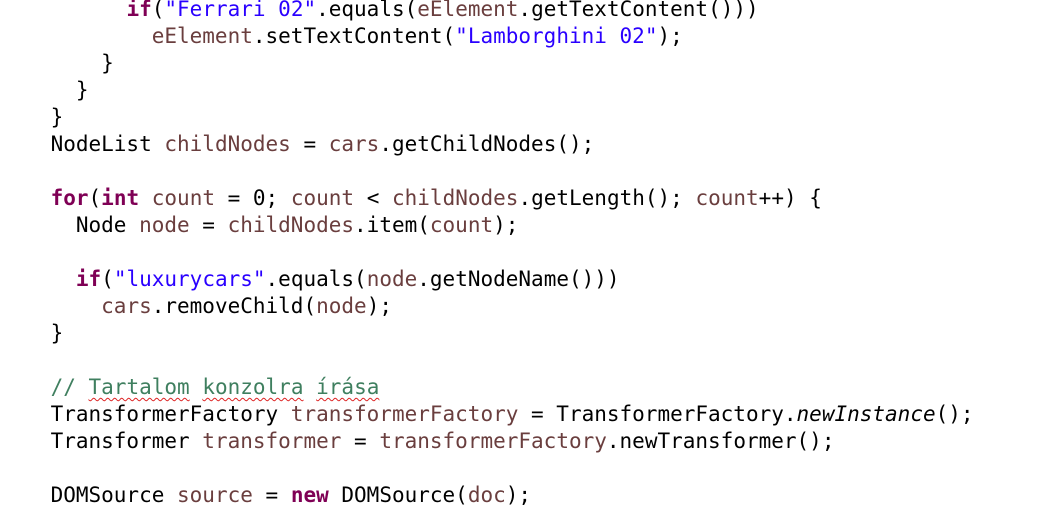  I want to click on code-token: source, so click(215, 495).